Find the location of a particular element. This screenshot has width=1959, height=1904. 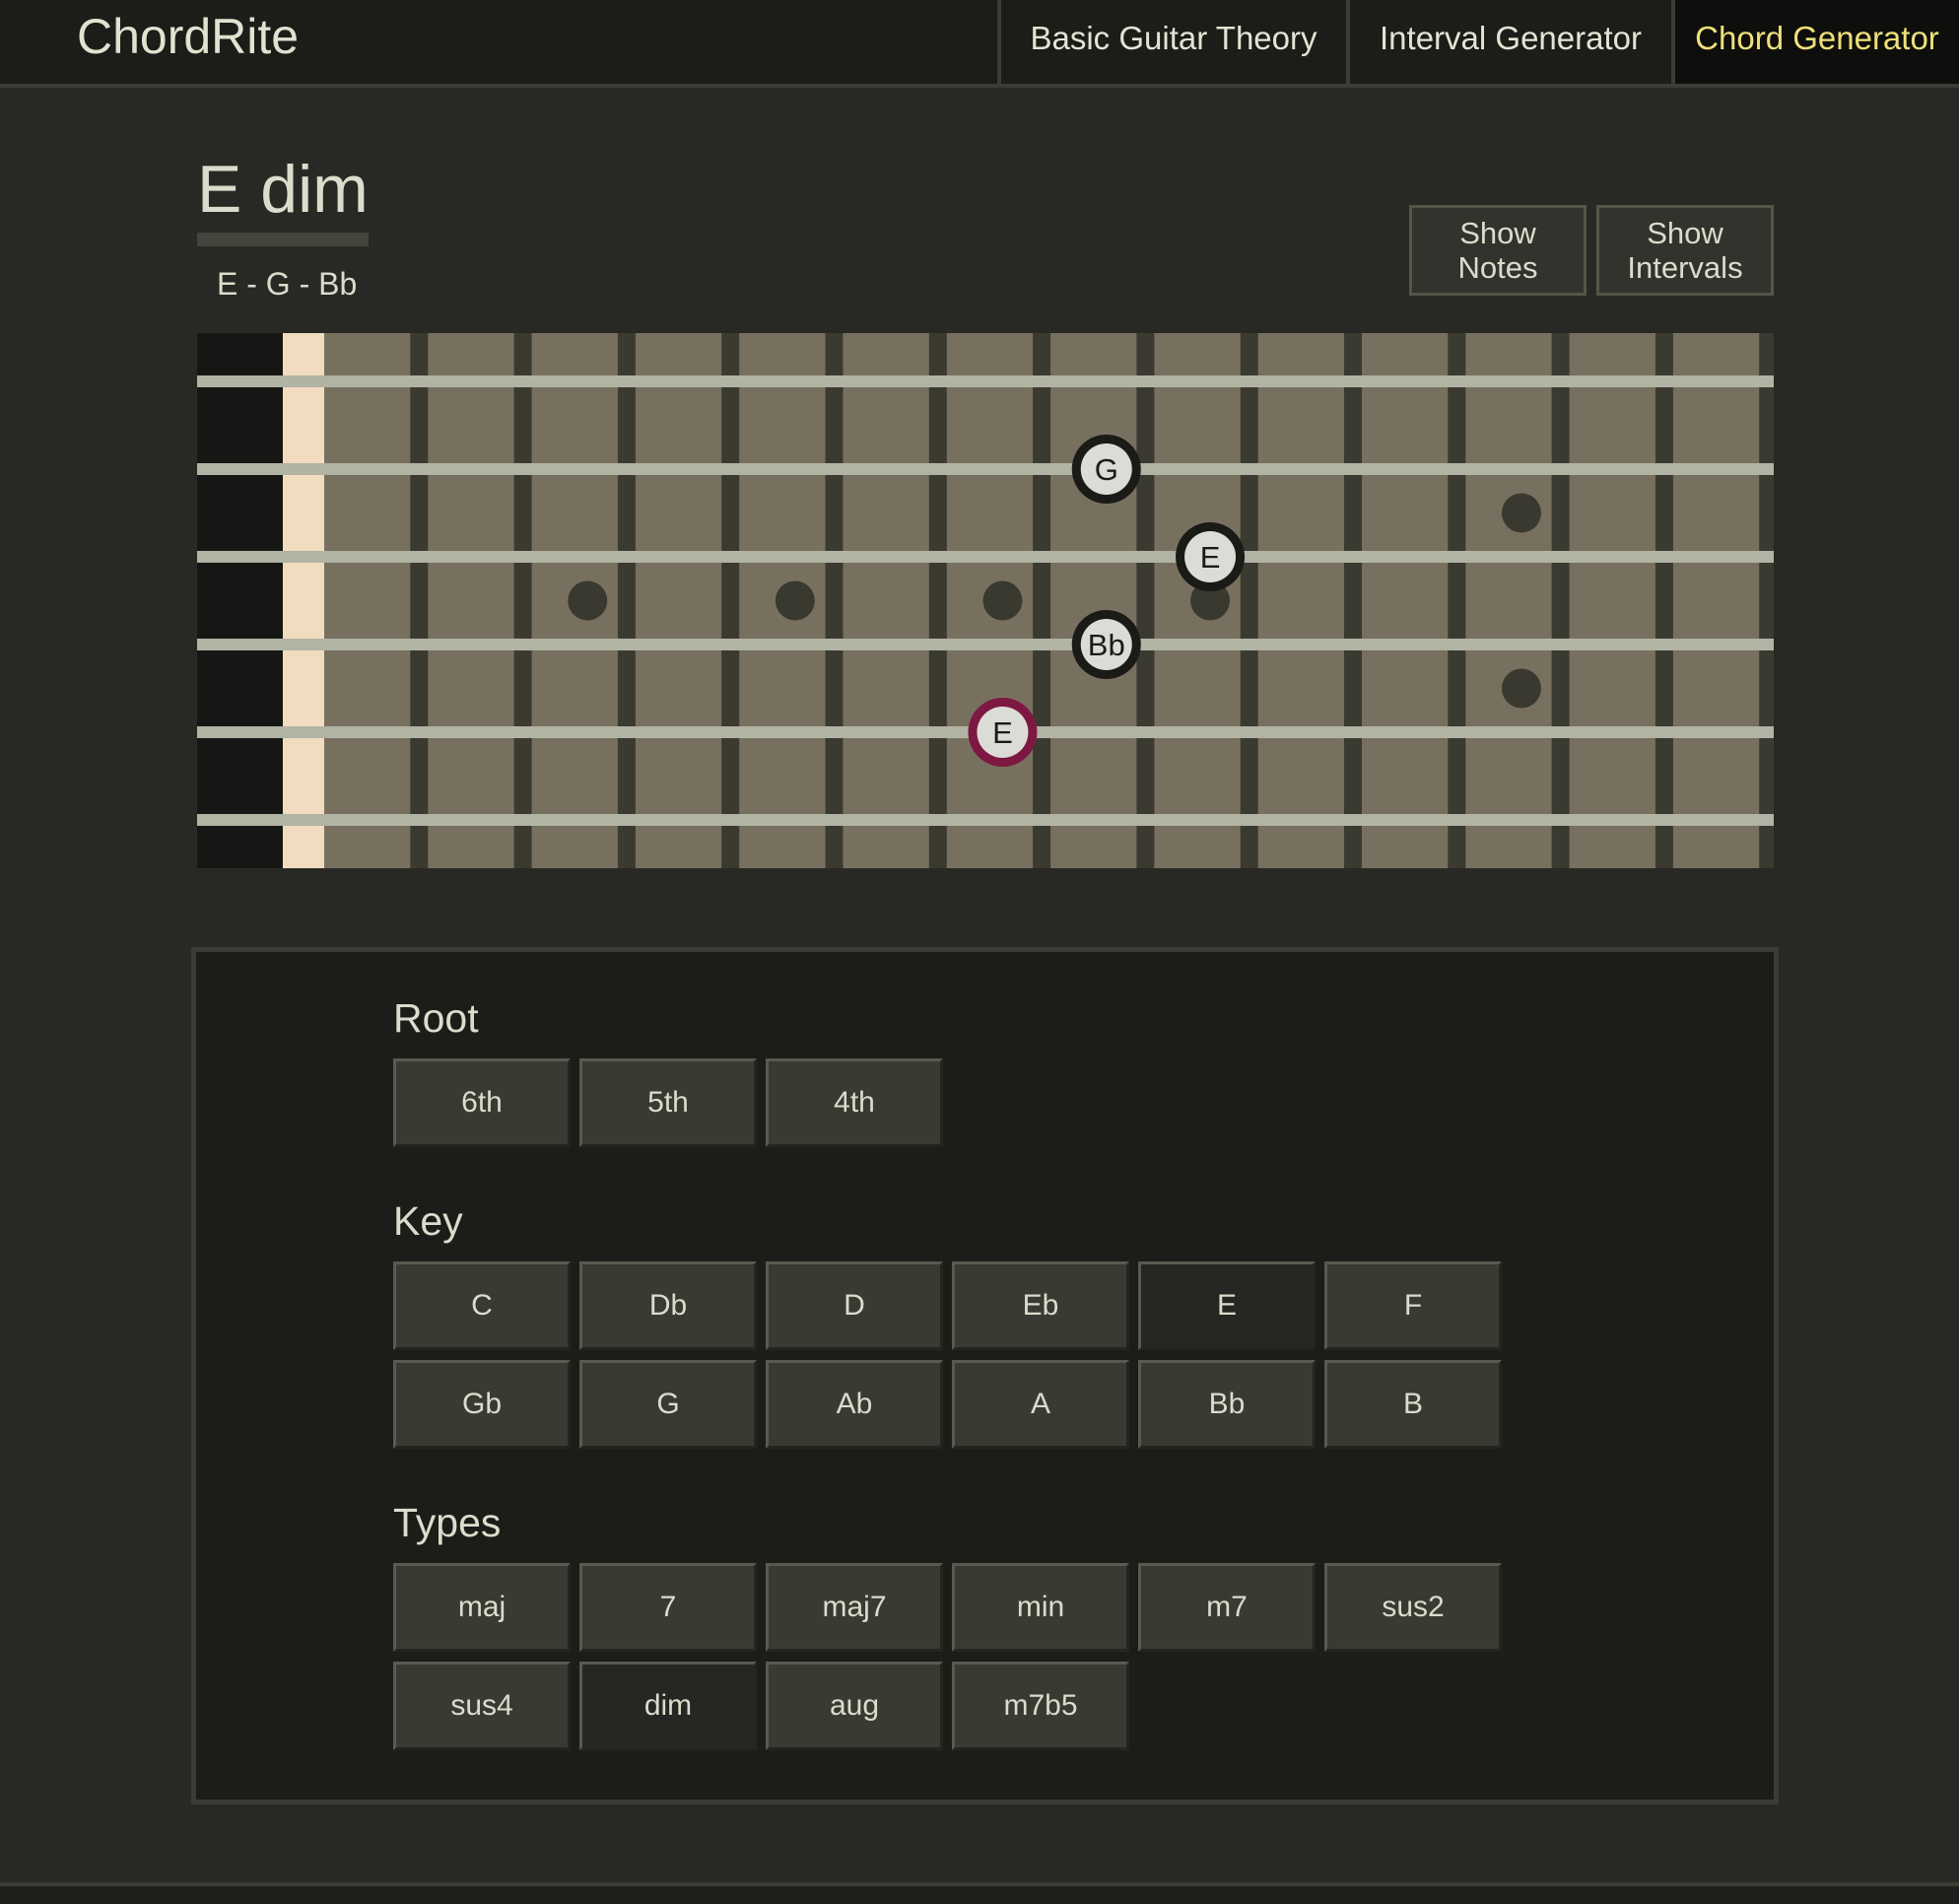

key-option-gb: Gb is located at coordinates (482, 1404).